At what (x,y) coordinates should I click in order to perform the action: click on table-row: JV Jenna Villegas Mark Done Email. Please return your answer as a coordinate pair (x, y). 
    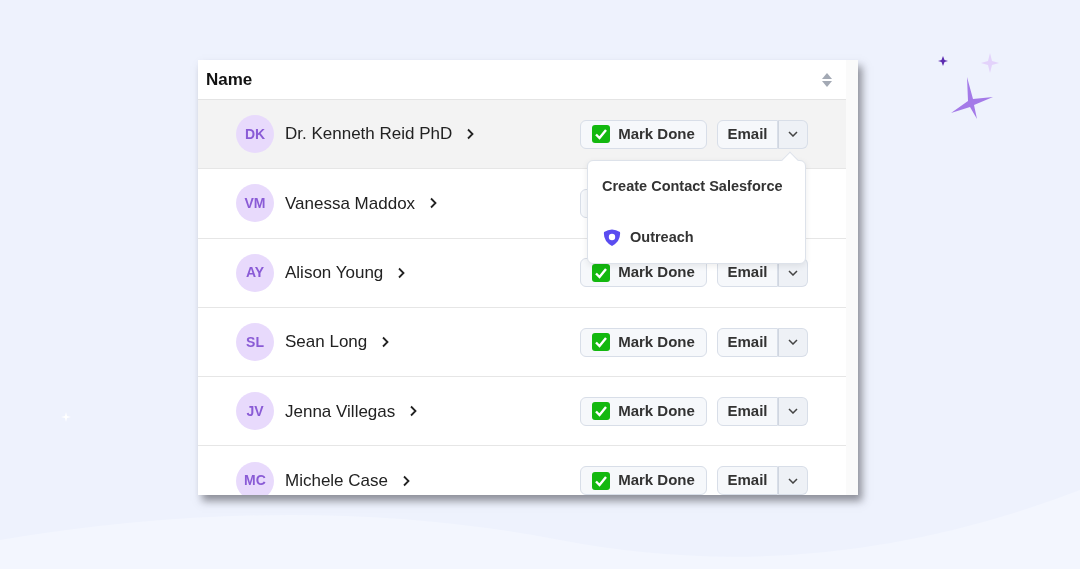
    Looking at the image, I should click on (522, 412).